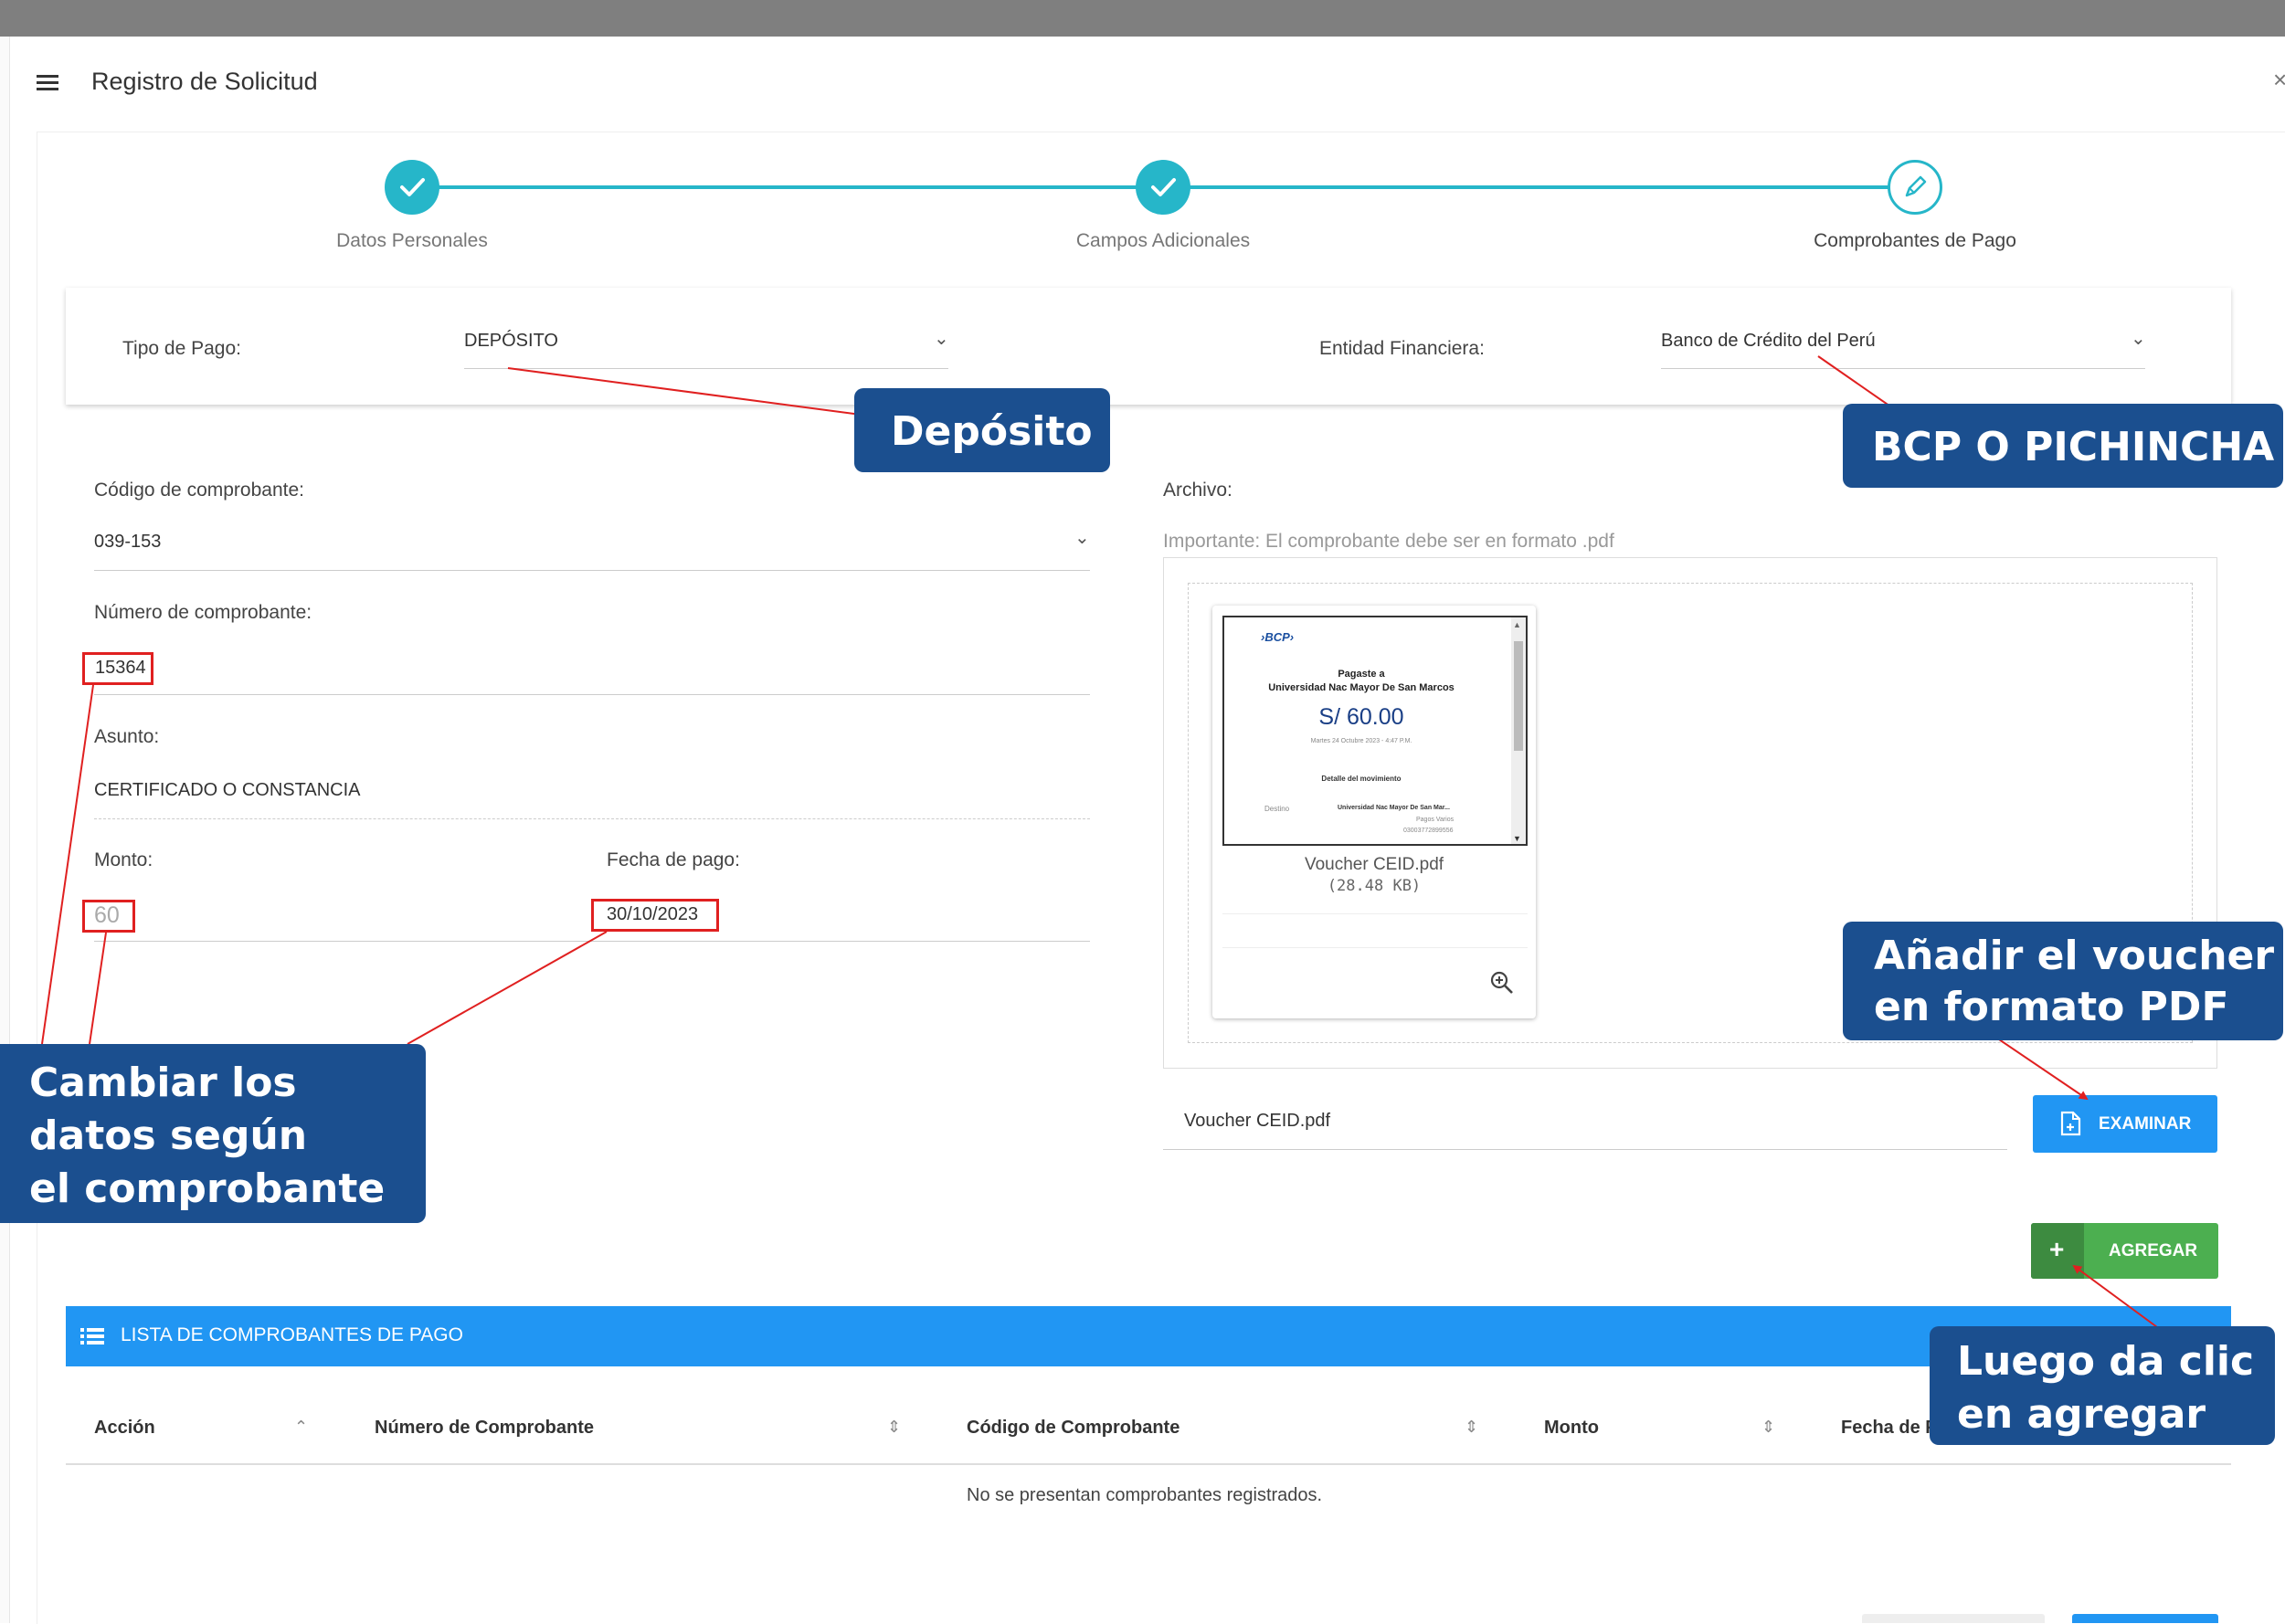  What do you see at coordinates (982, 430) in the screenshot?
I see `callout-deposito: Depósito` at bounding box center [982, 430].